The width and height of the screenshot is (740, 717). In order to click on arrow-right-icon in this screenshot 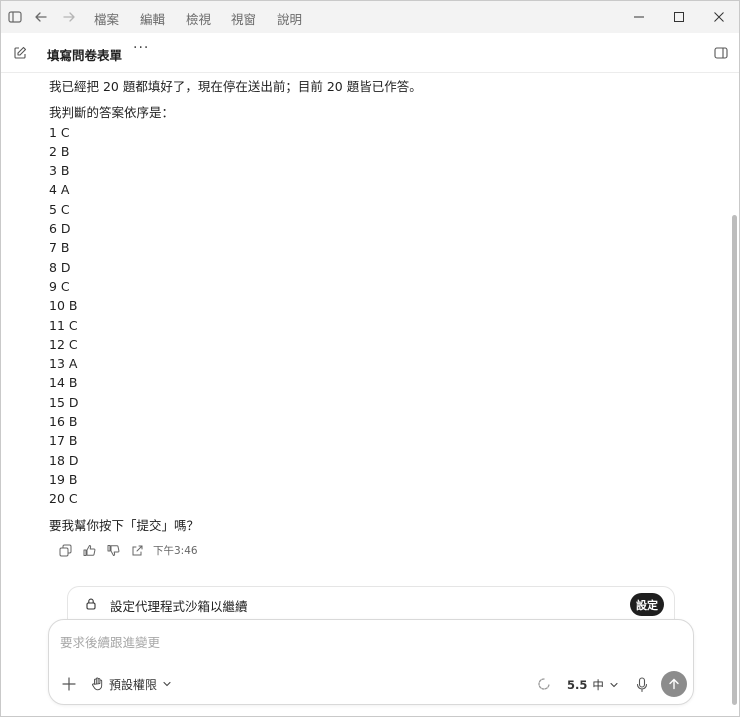, I will do `click(69, 17)`.